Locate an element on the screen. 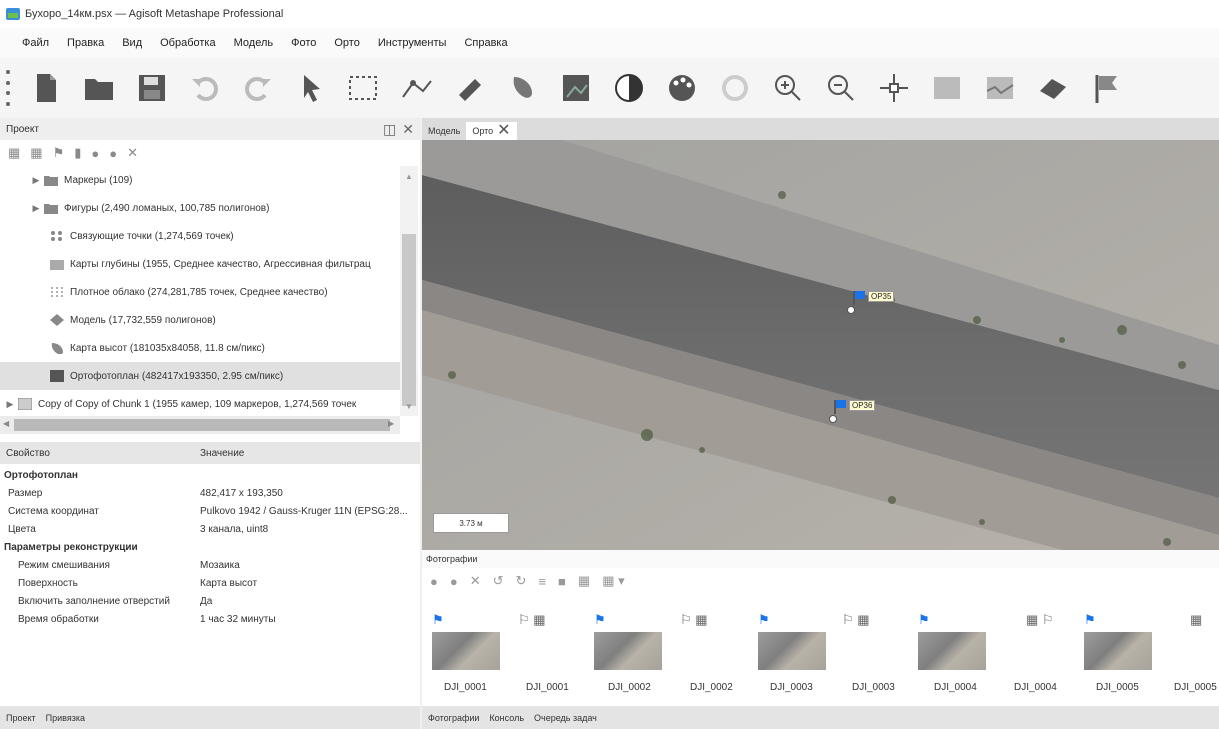  scroll-down-icon: ▼ is located at coordinates (409, 406).